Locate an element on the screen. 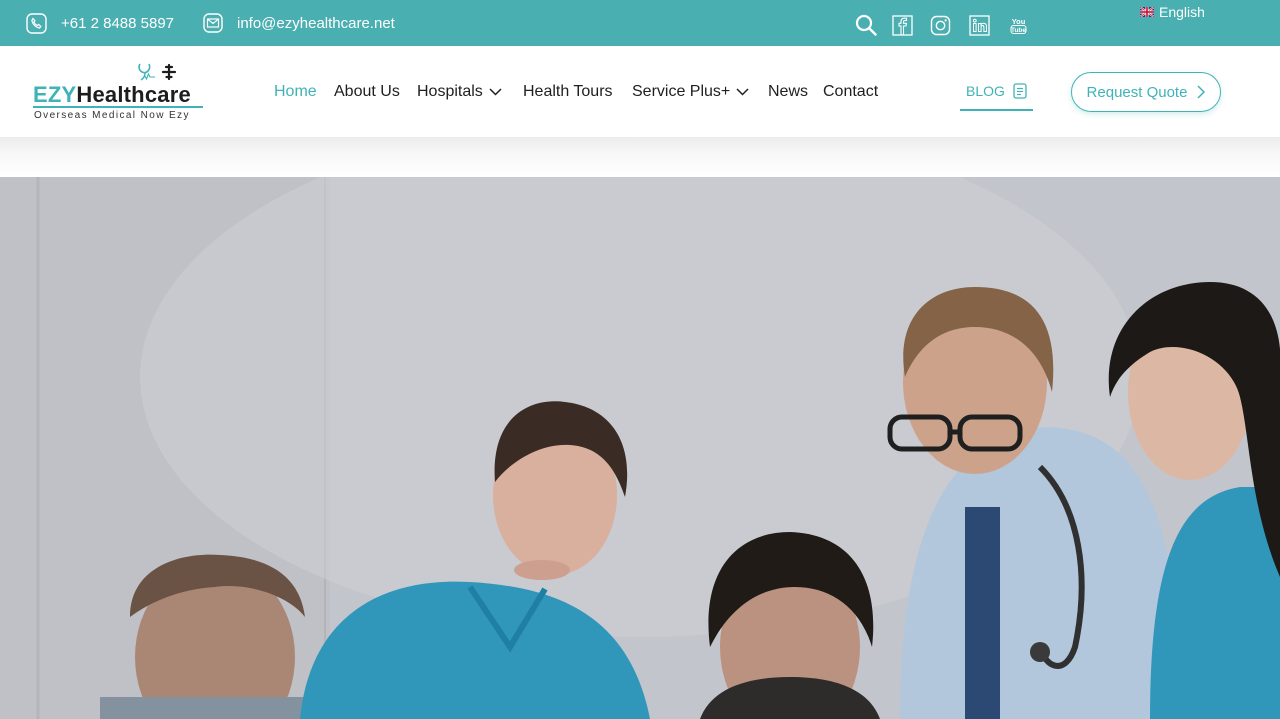  chevron-right-icon is located at coordinates (1201, 92).